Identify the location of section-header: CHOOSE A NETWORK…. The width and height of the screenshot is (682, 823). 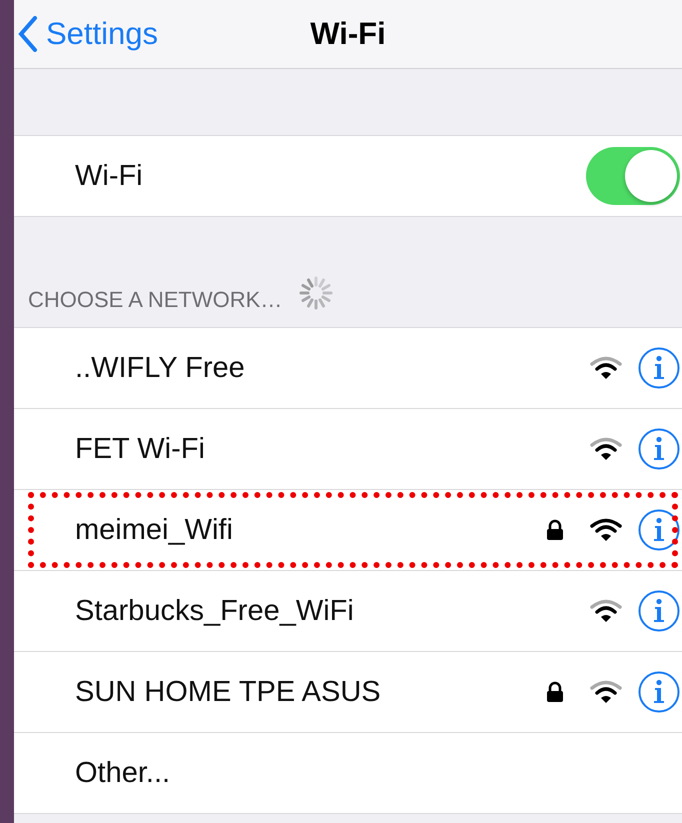
(155, 300).